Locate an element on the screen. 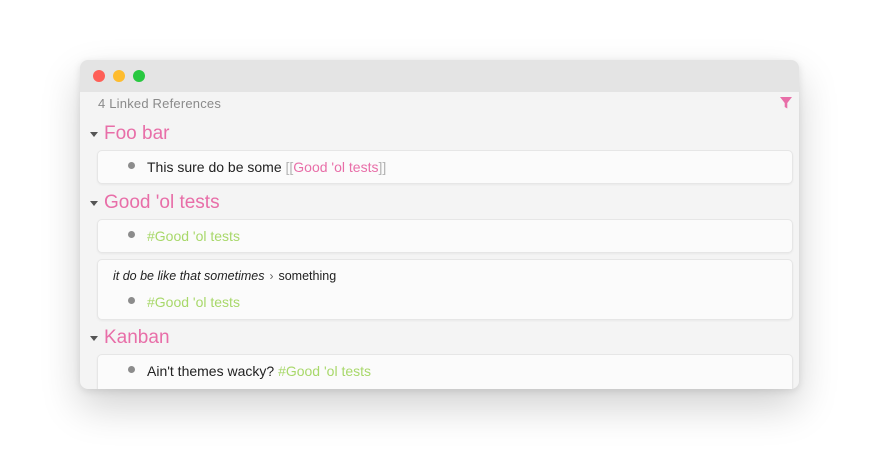 Image resolution: width=879 pixels, height=449 pixels. reference-block: #Good 'ol tests is located at coordinates (445, 236).